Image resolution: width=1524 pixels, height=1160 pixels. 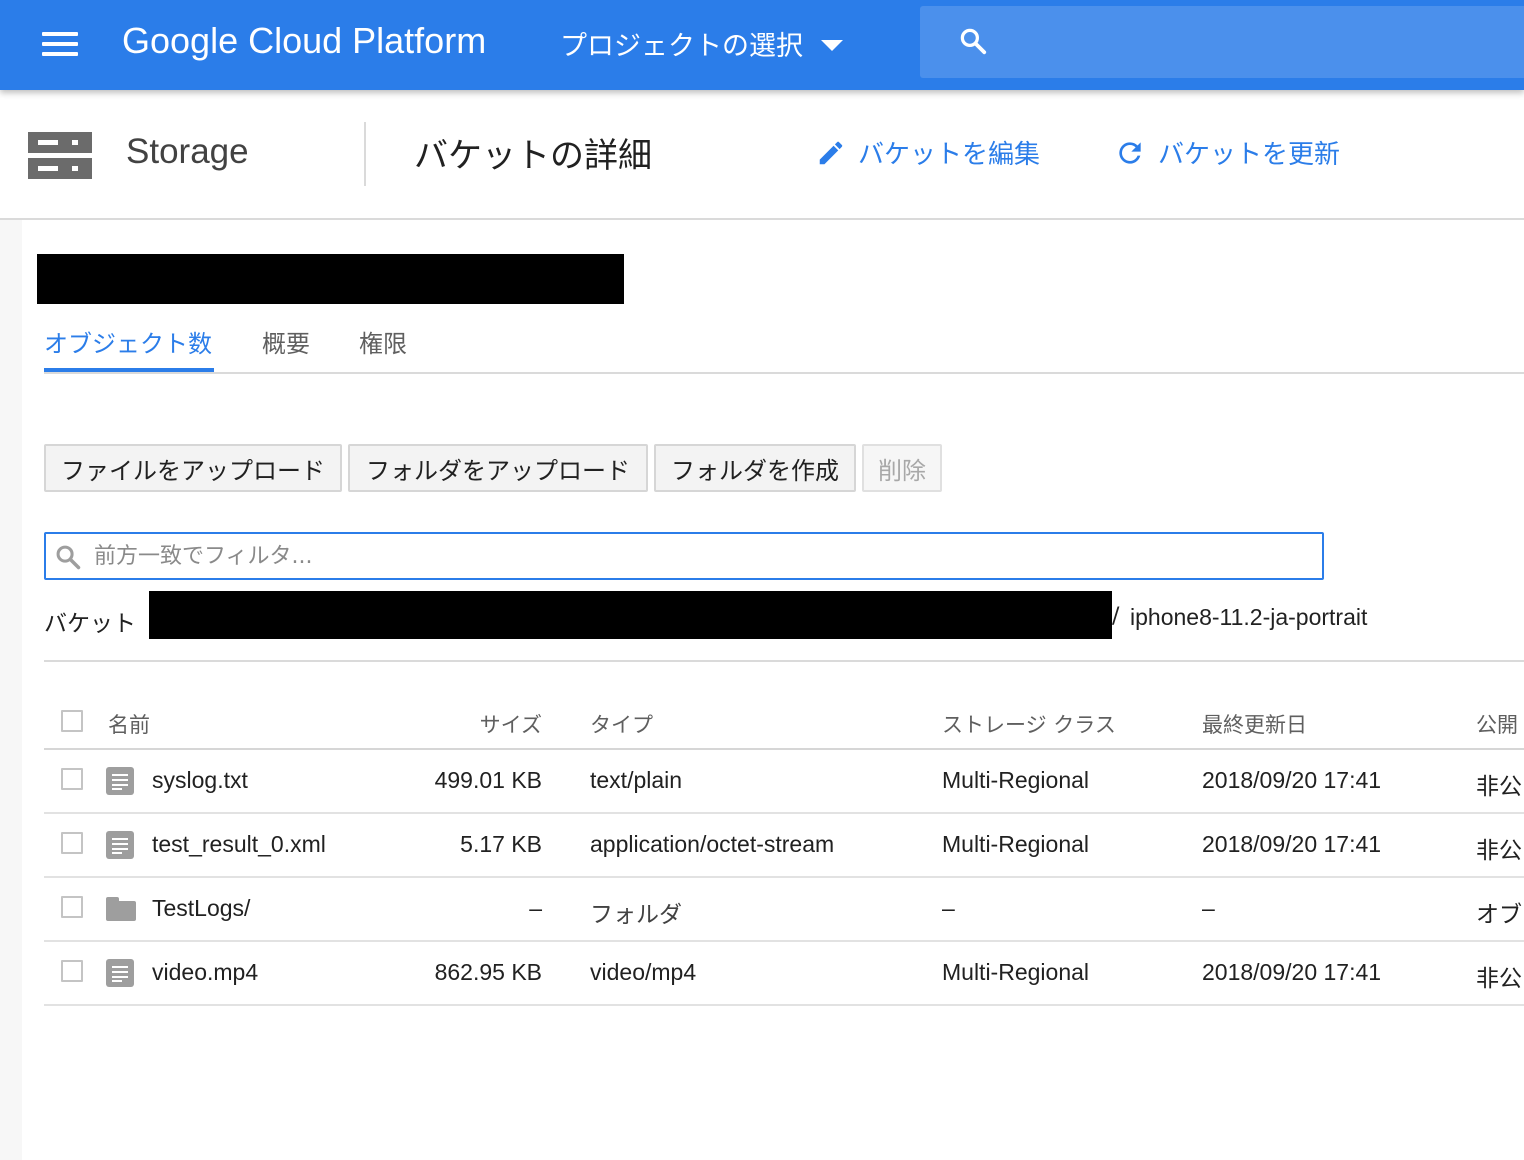 What do you see at coordinates (488, 972) in the screenshot?
I see `object-size: 862.95 KB` at bounding box center [488, 972].